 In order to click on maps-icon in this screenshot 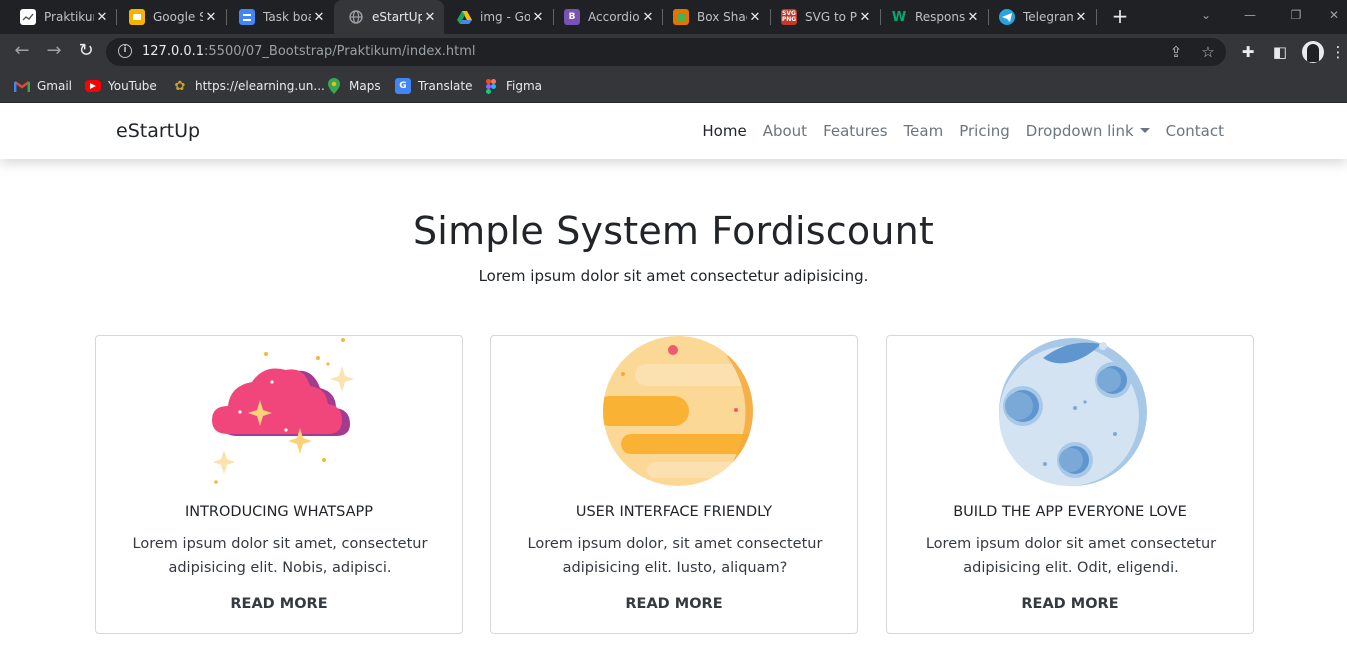, I will do `click(334, 86)`.